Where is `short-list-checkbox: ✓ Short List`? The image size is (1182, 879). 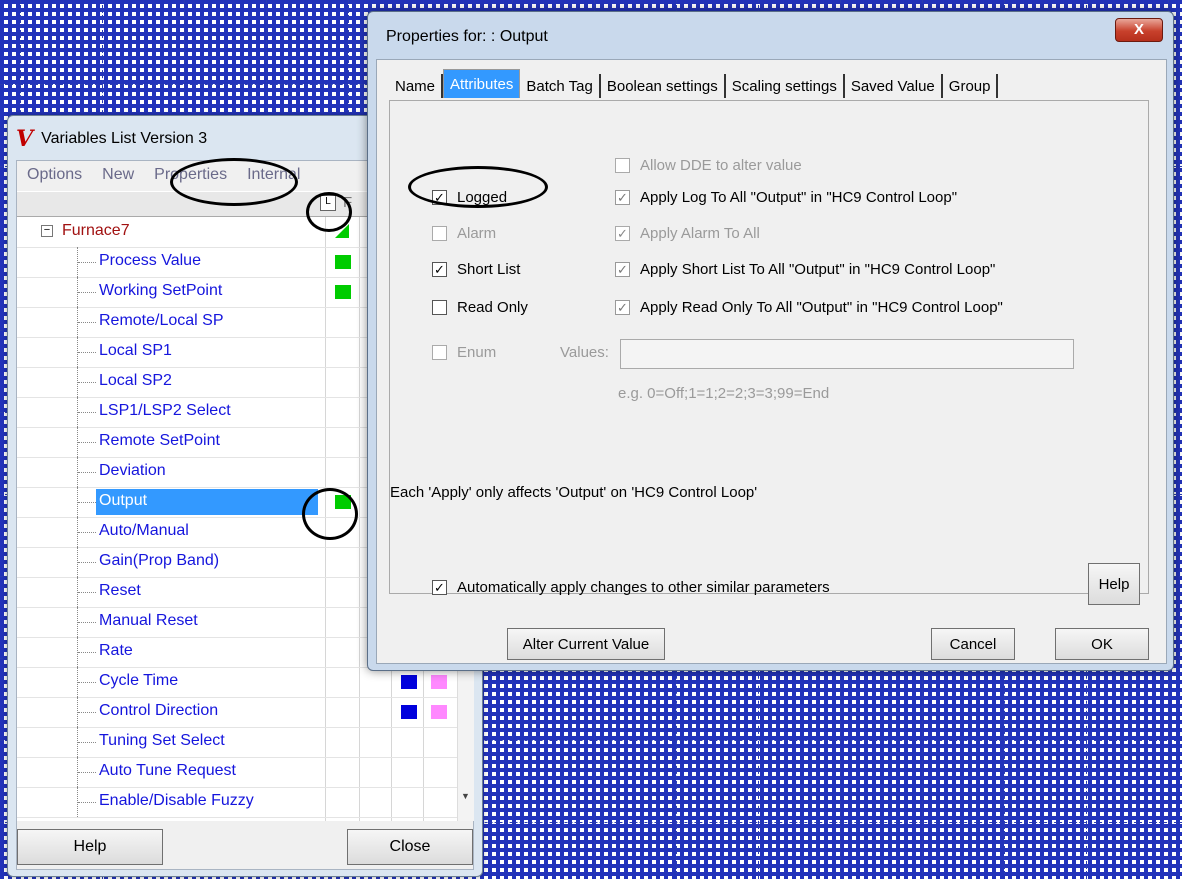 short-list-checkbox: ✓ Short List is located at coordinates (476, 269).